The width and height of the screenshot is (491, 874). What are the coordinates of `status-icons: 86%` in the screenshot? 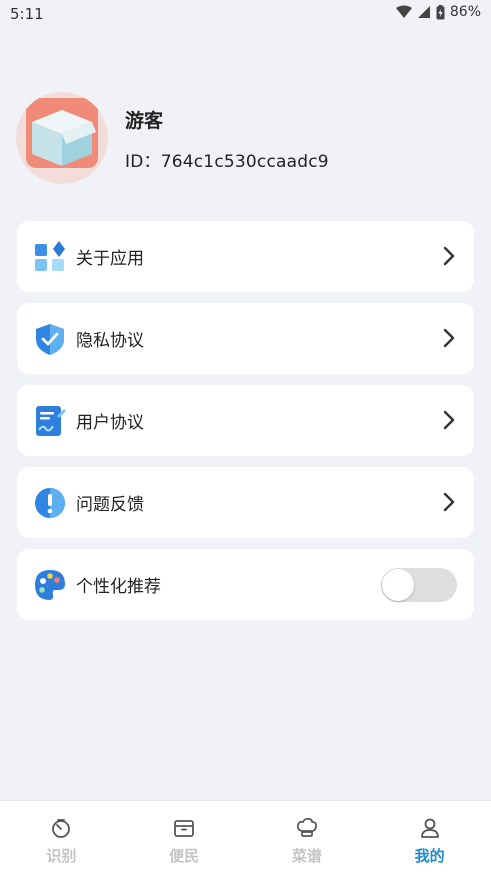 It's located at (438, 12).